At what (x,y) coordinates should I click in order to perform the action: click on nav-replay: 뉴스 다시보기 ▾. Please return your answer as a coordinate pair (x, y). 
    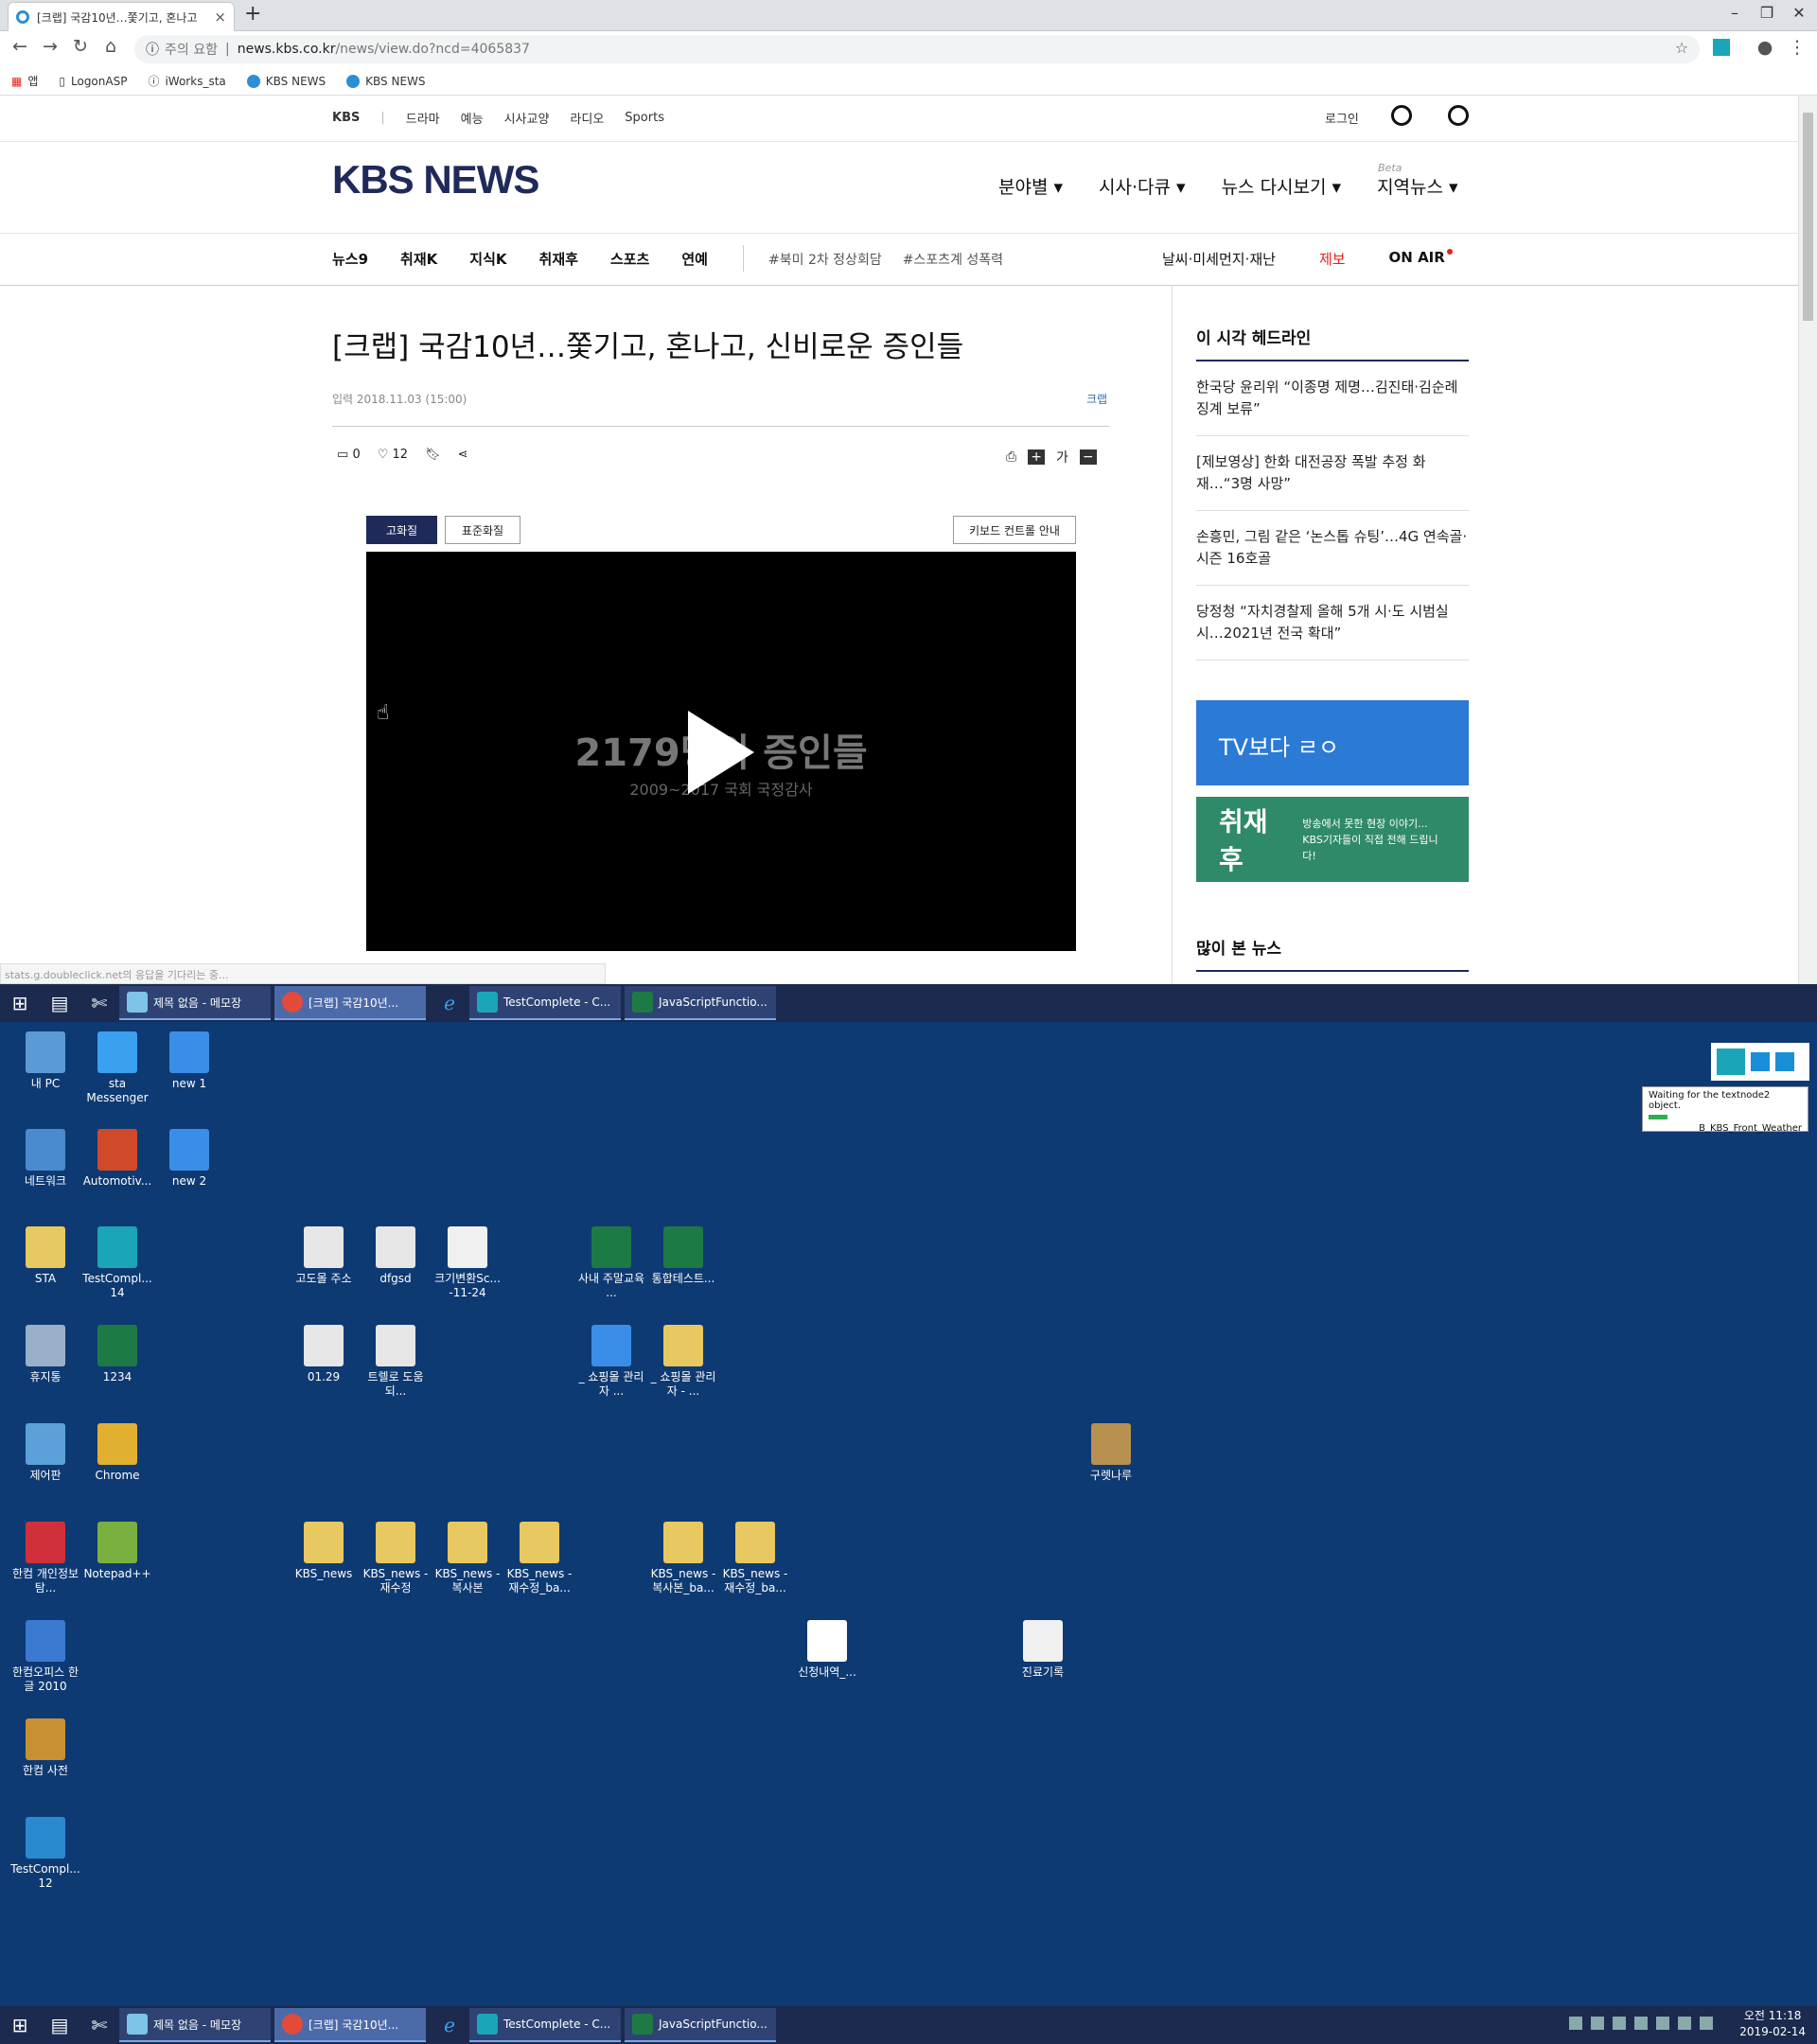
    Looking at the image, I should click on (1282, 186).